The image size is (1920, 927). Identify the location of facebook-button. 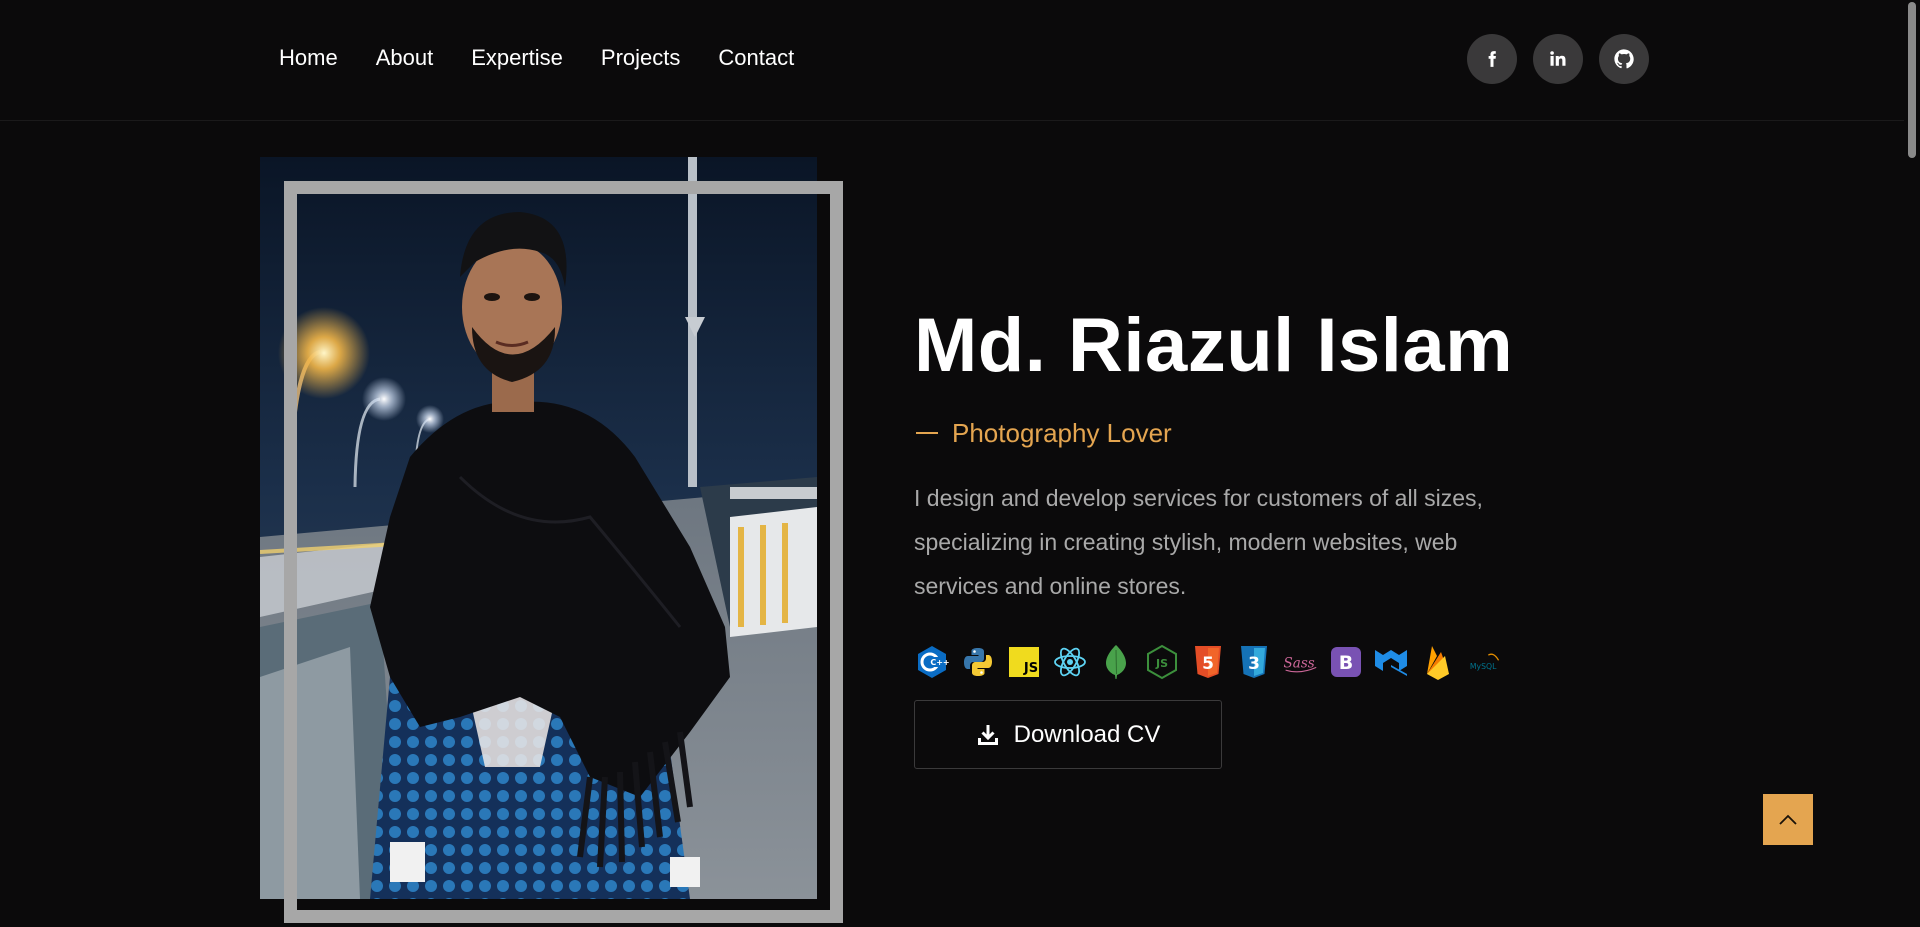
(1492, 59).